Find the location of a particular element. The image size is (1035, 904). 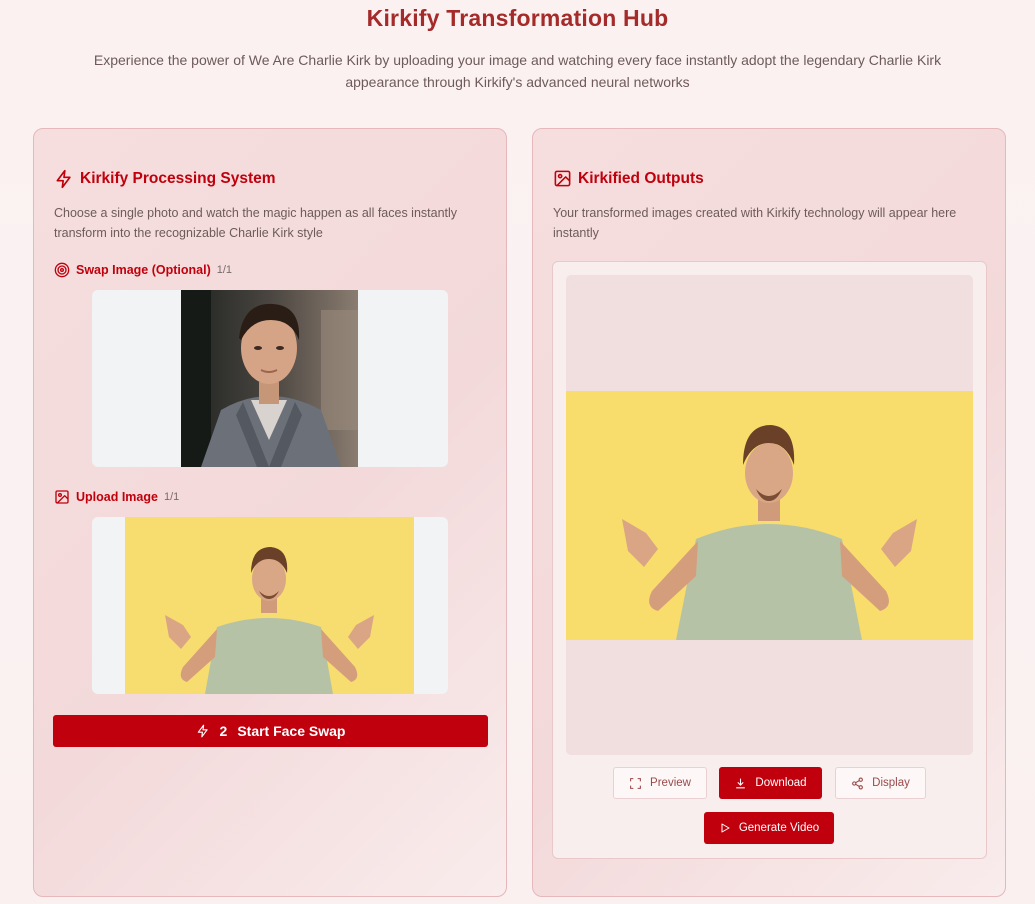

processing-panel-header: Kirkify Processing System is located at coordinates (165, 179).